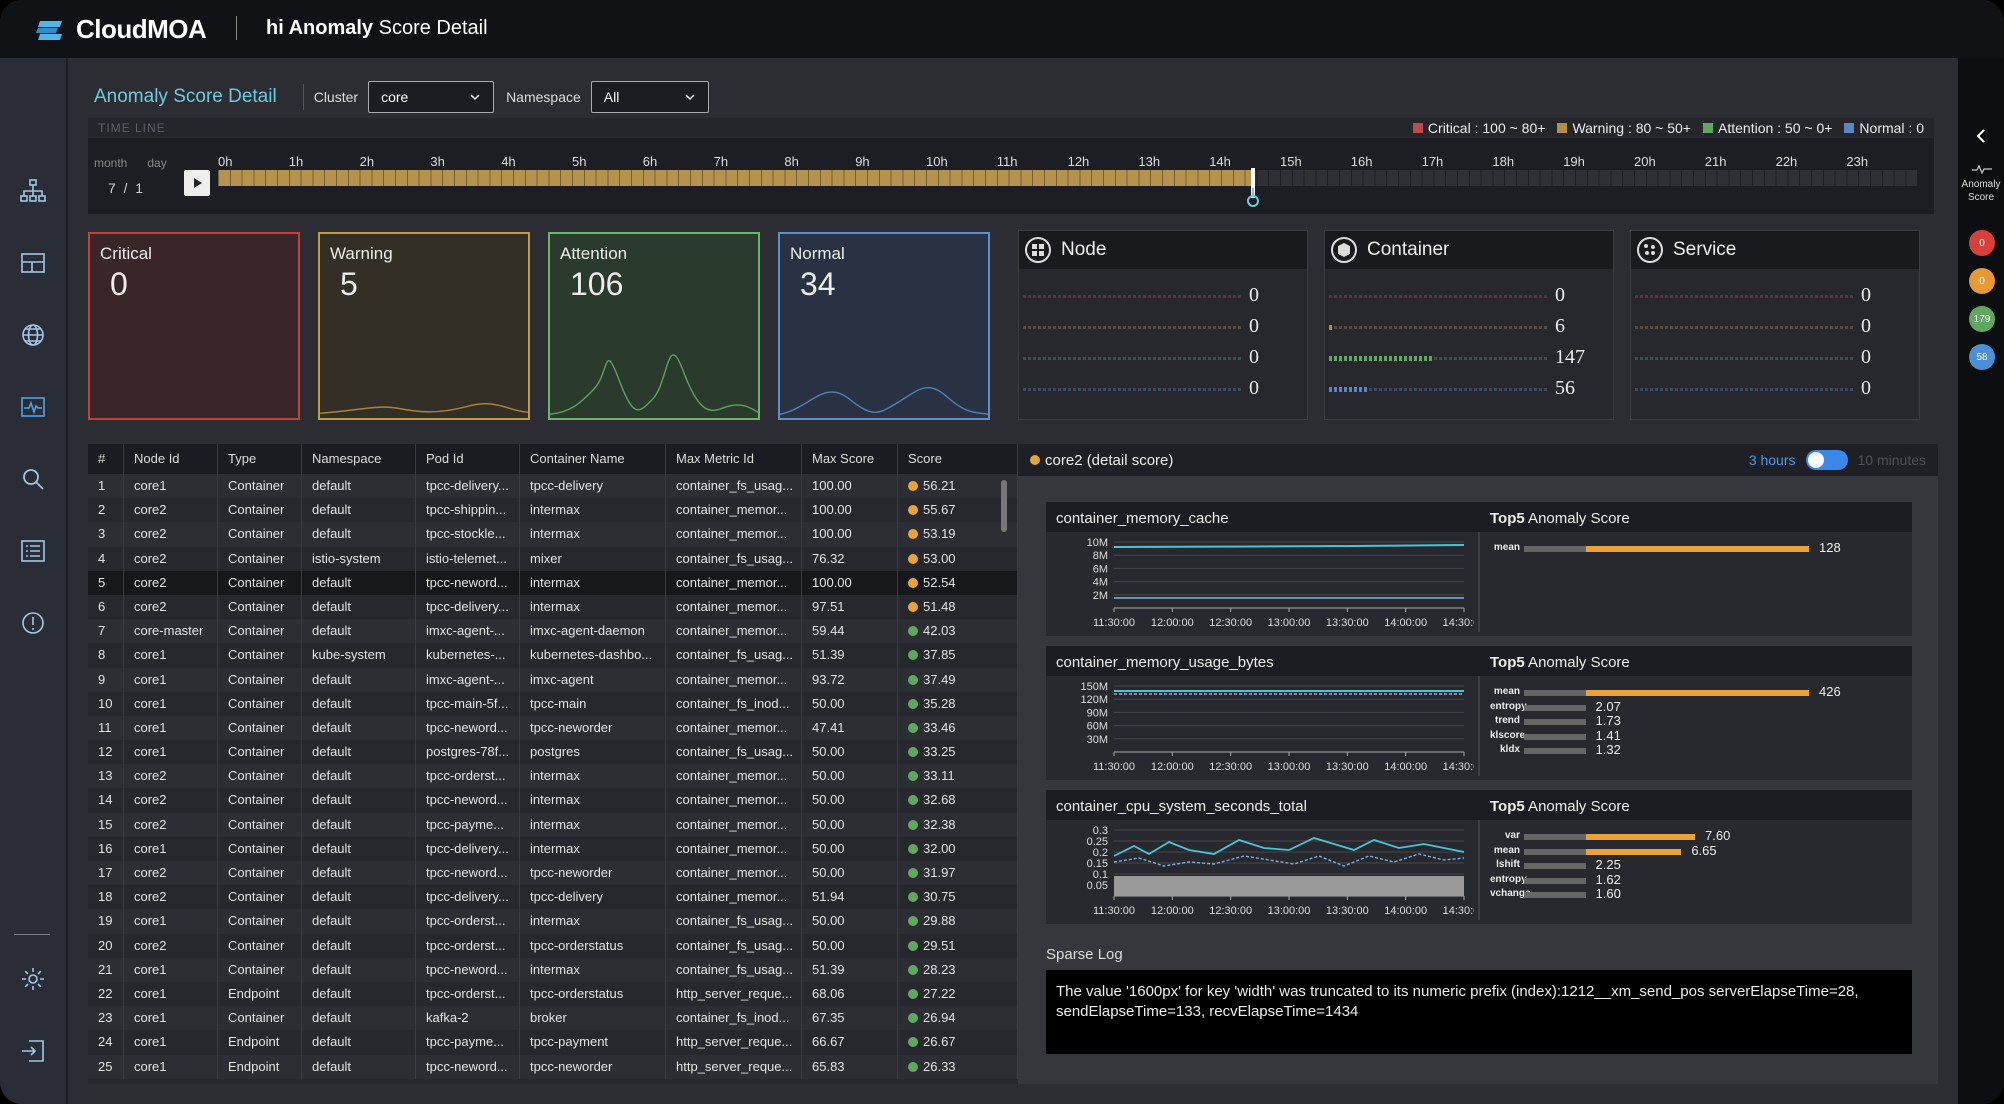 The width and height of the screenshot is (2004, 1104). What do you see at coordinates (1100, 569) in the screenshot?
I see `y-tick-label: 6M` at bounding box center [1100, 569].